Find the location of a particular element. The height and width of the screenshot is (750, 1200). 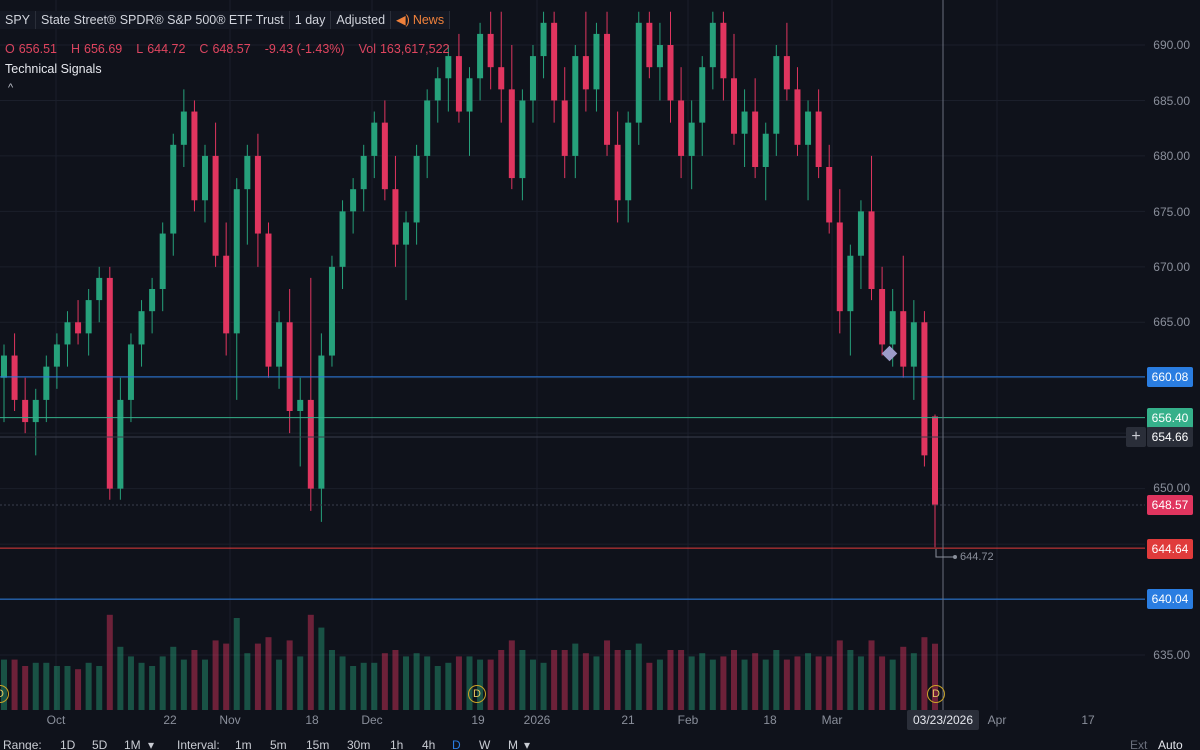

interval-5m: 5m is located at coordinates (278, 744).